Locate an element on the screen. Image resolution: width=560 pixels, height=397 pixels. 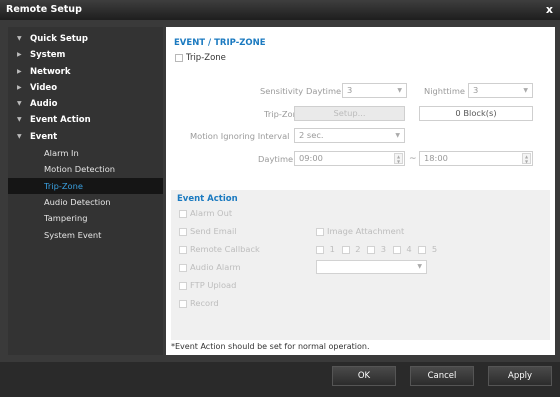
daytime-end-field: 18:00 ▲ ▼ is located at coordinates (476, 158).